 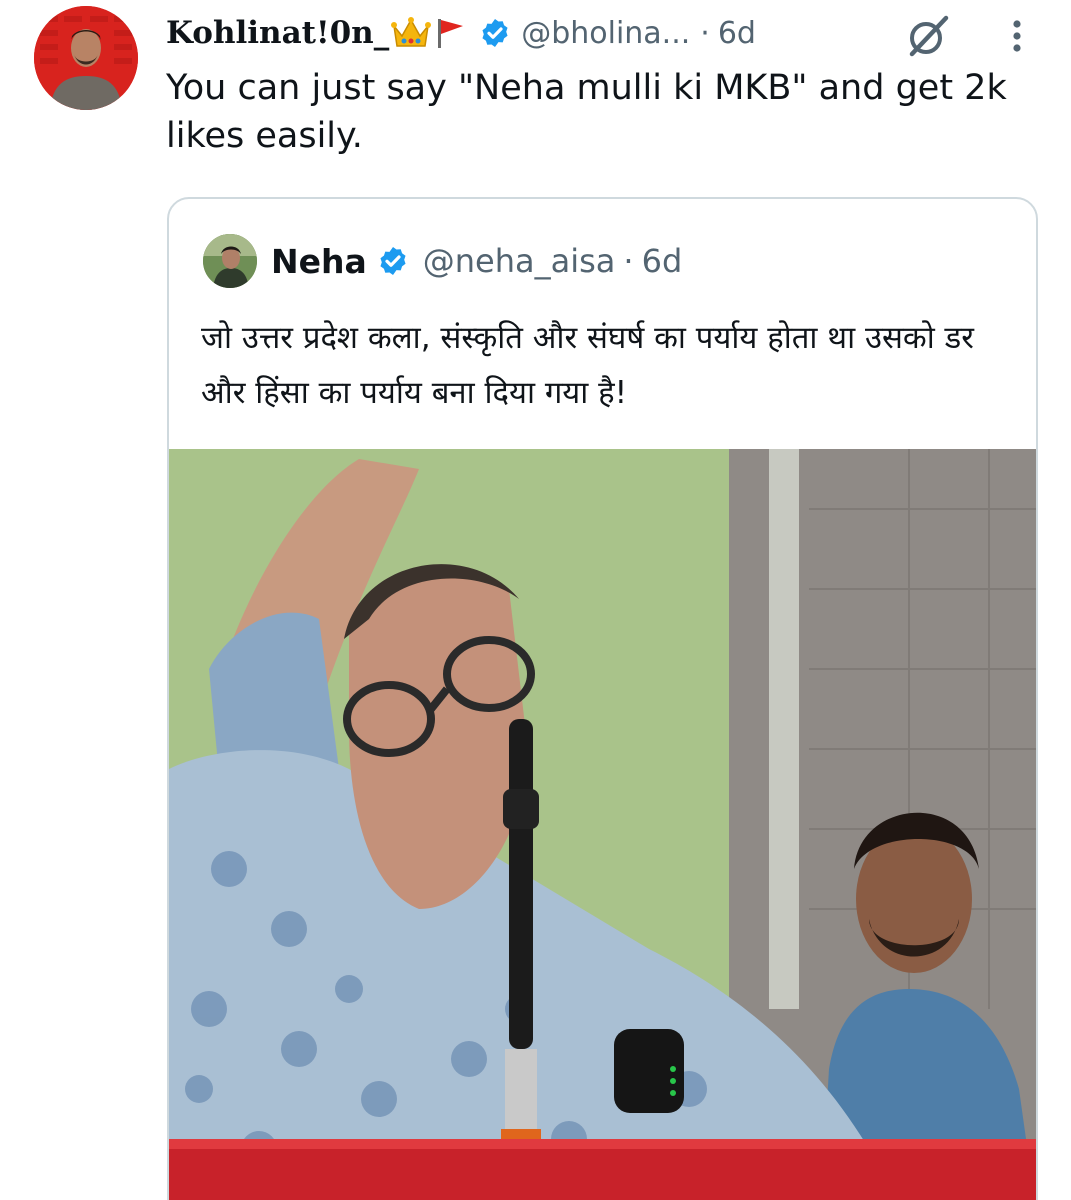 I want to click on crown-emoji-icon, so click(x=411, y=33).